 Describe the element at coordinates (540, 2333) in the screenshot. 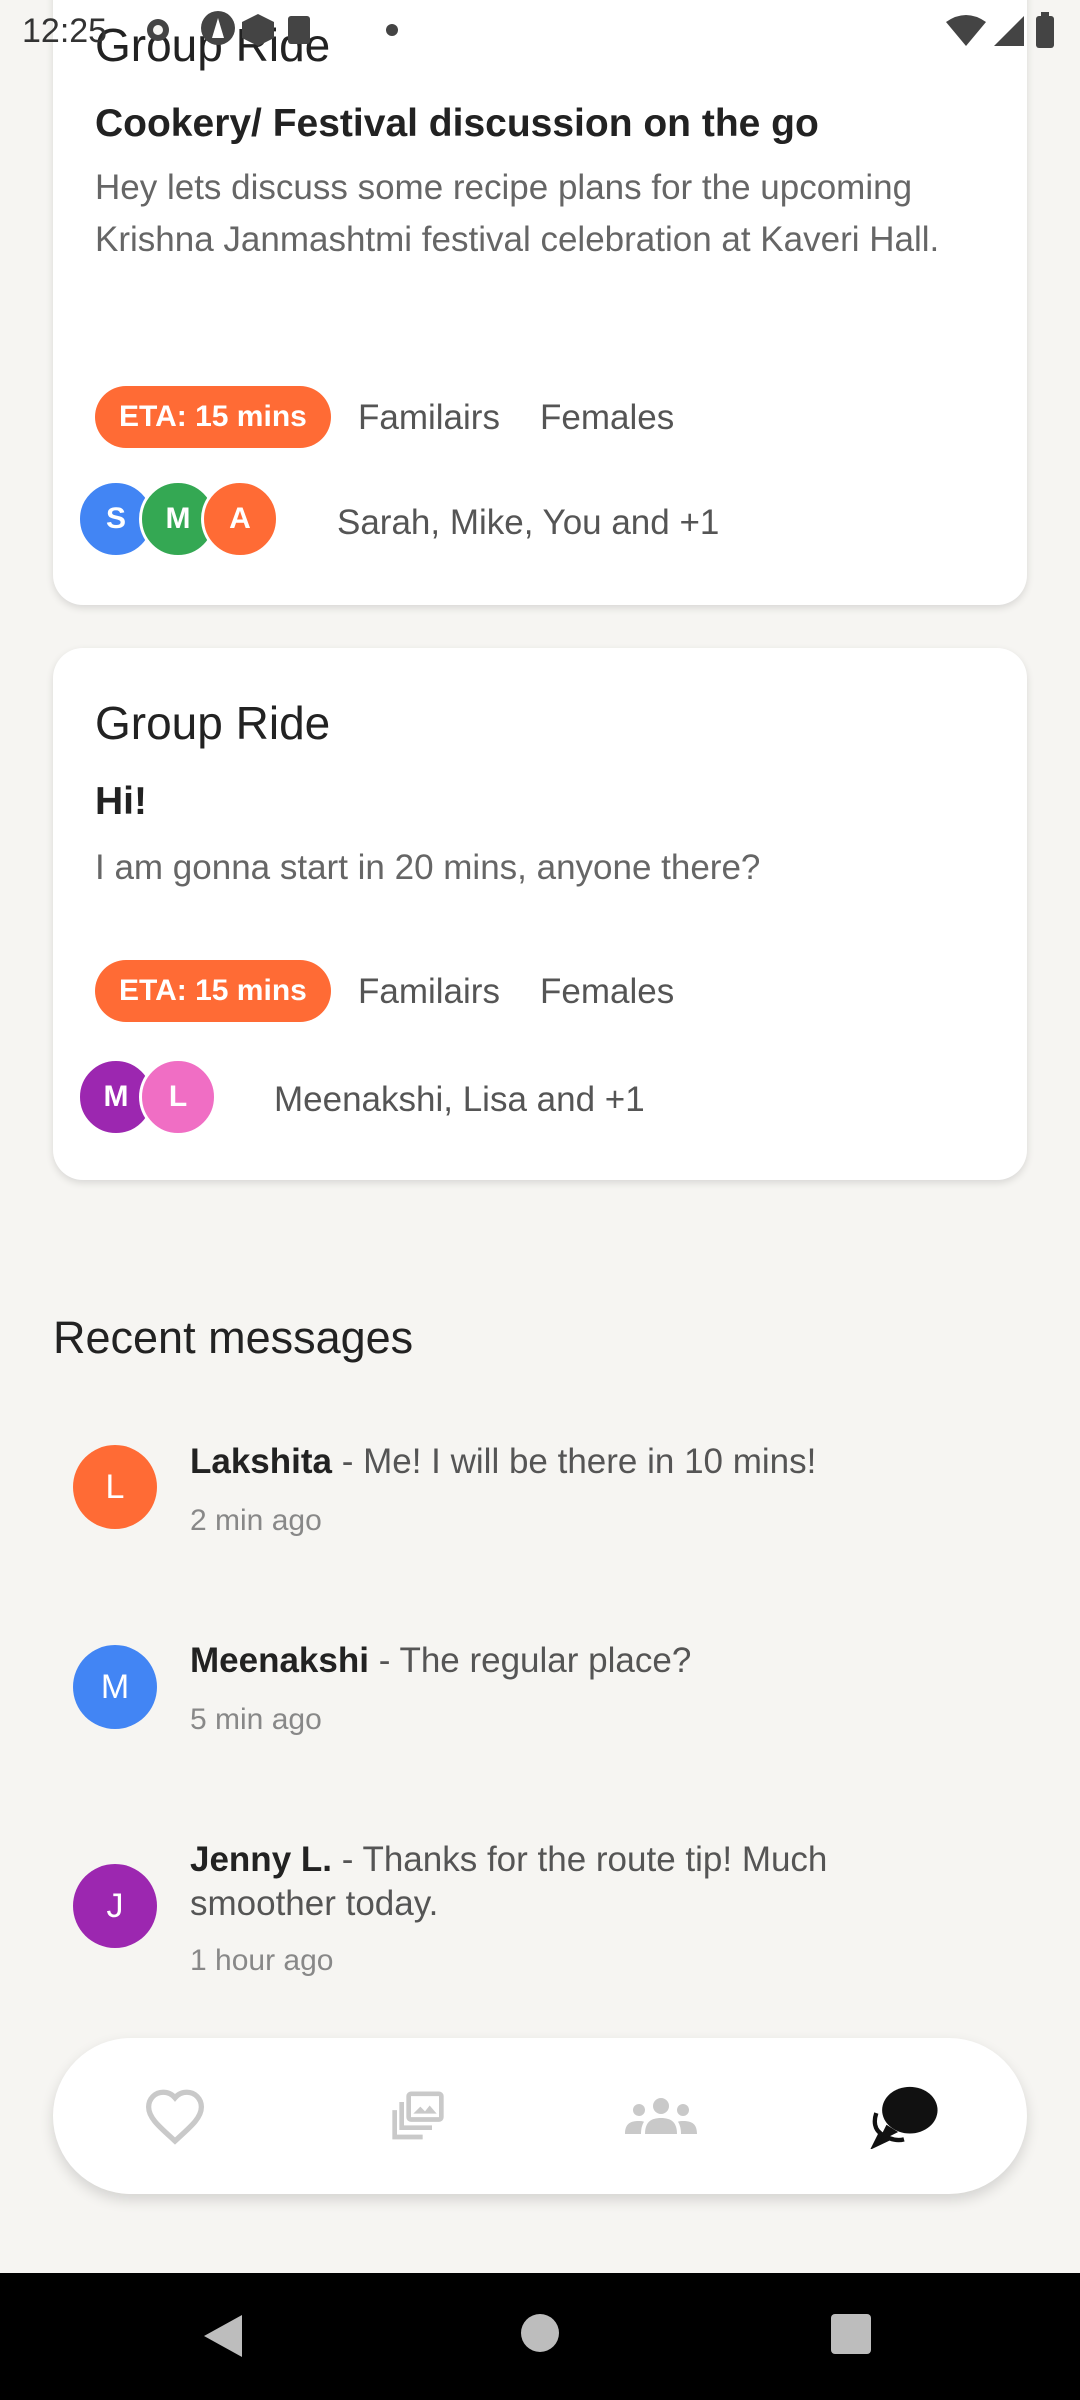

I see `home-icon` at that location.